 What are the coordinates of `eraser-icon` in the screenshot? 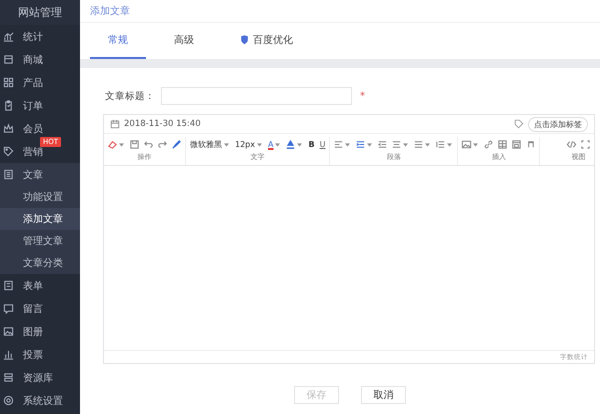 It's located at (112, 144).